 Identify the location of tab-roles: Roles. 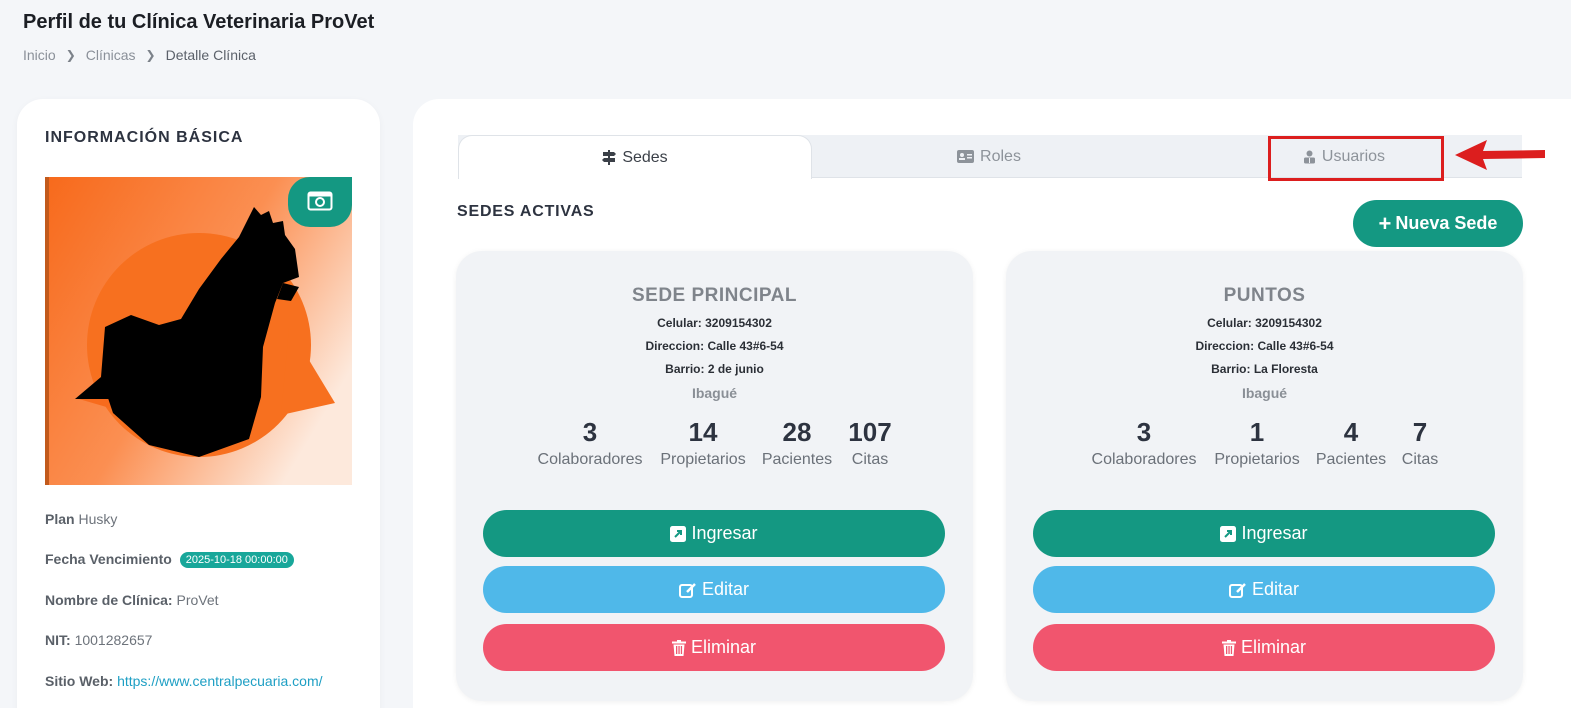
(989, 156).